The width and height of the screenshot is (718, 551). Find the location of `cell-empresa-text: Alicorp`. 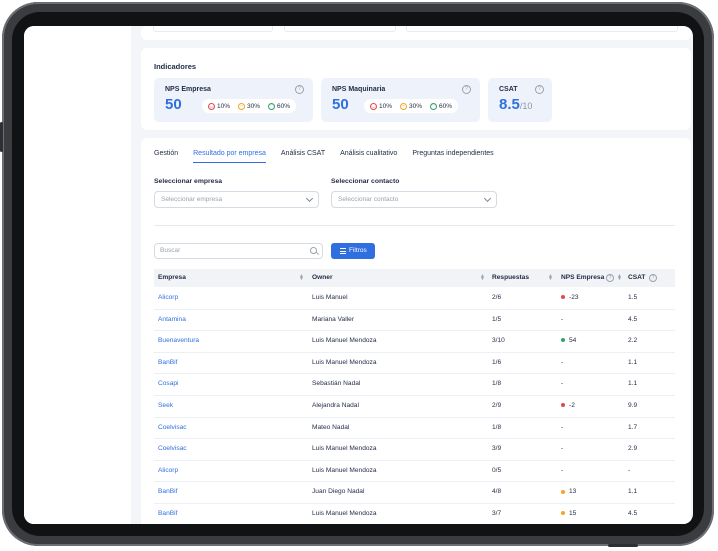

cell-empresa-text: Alicorp is located at coordinates (168, 470).